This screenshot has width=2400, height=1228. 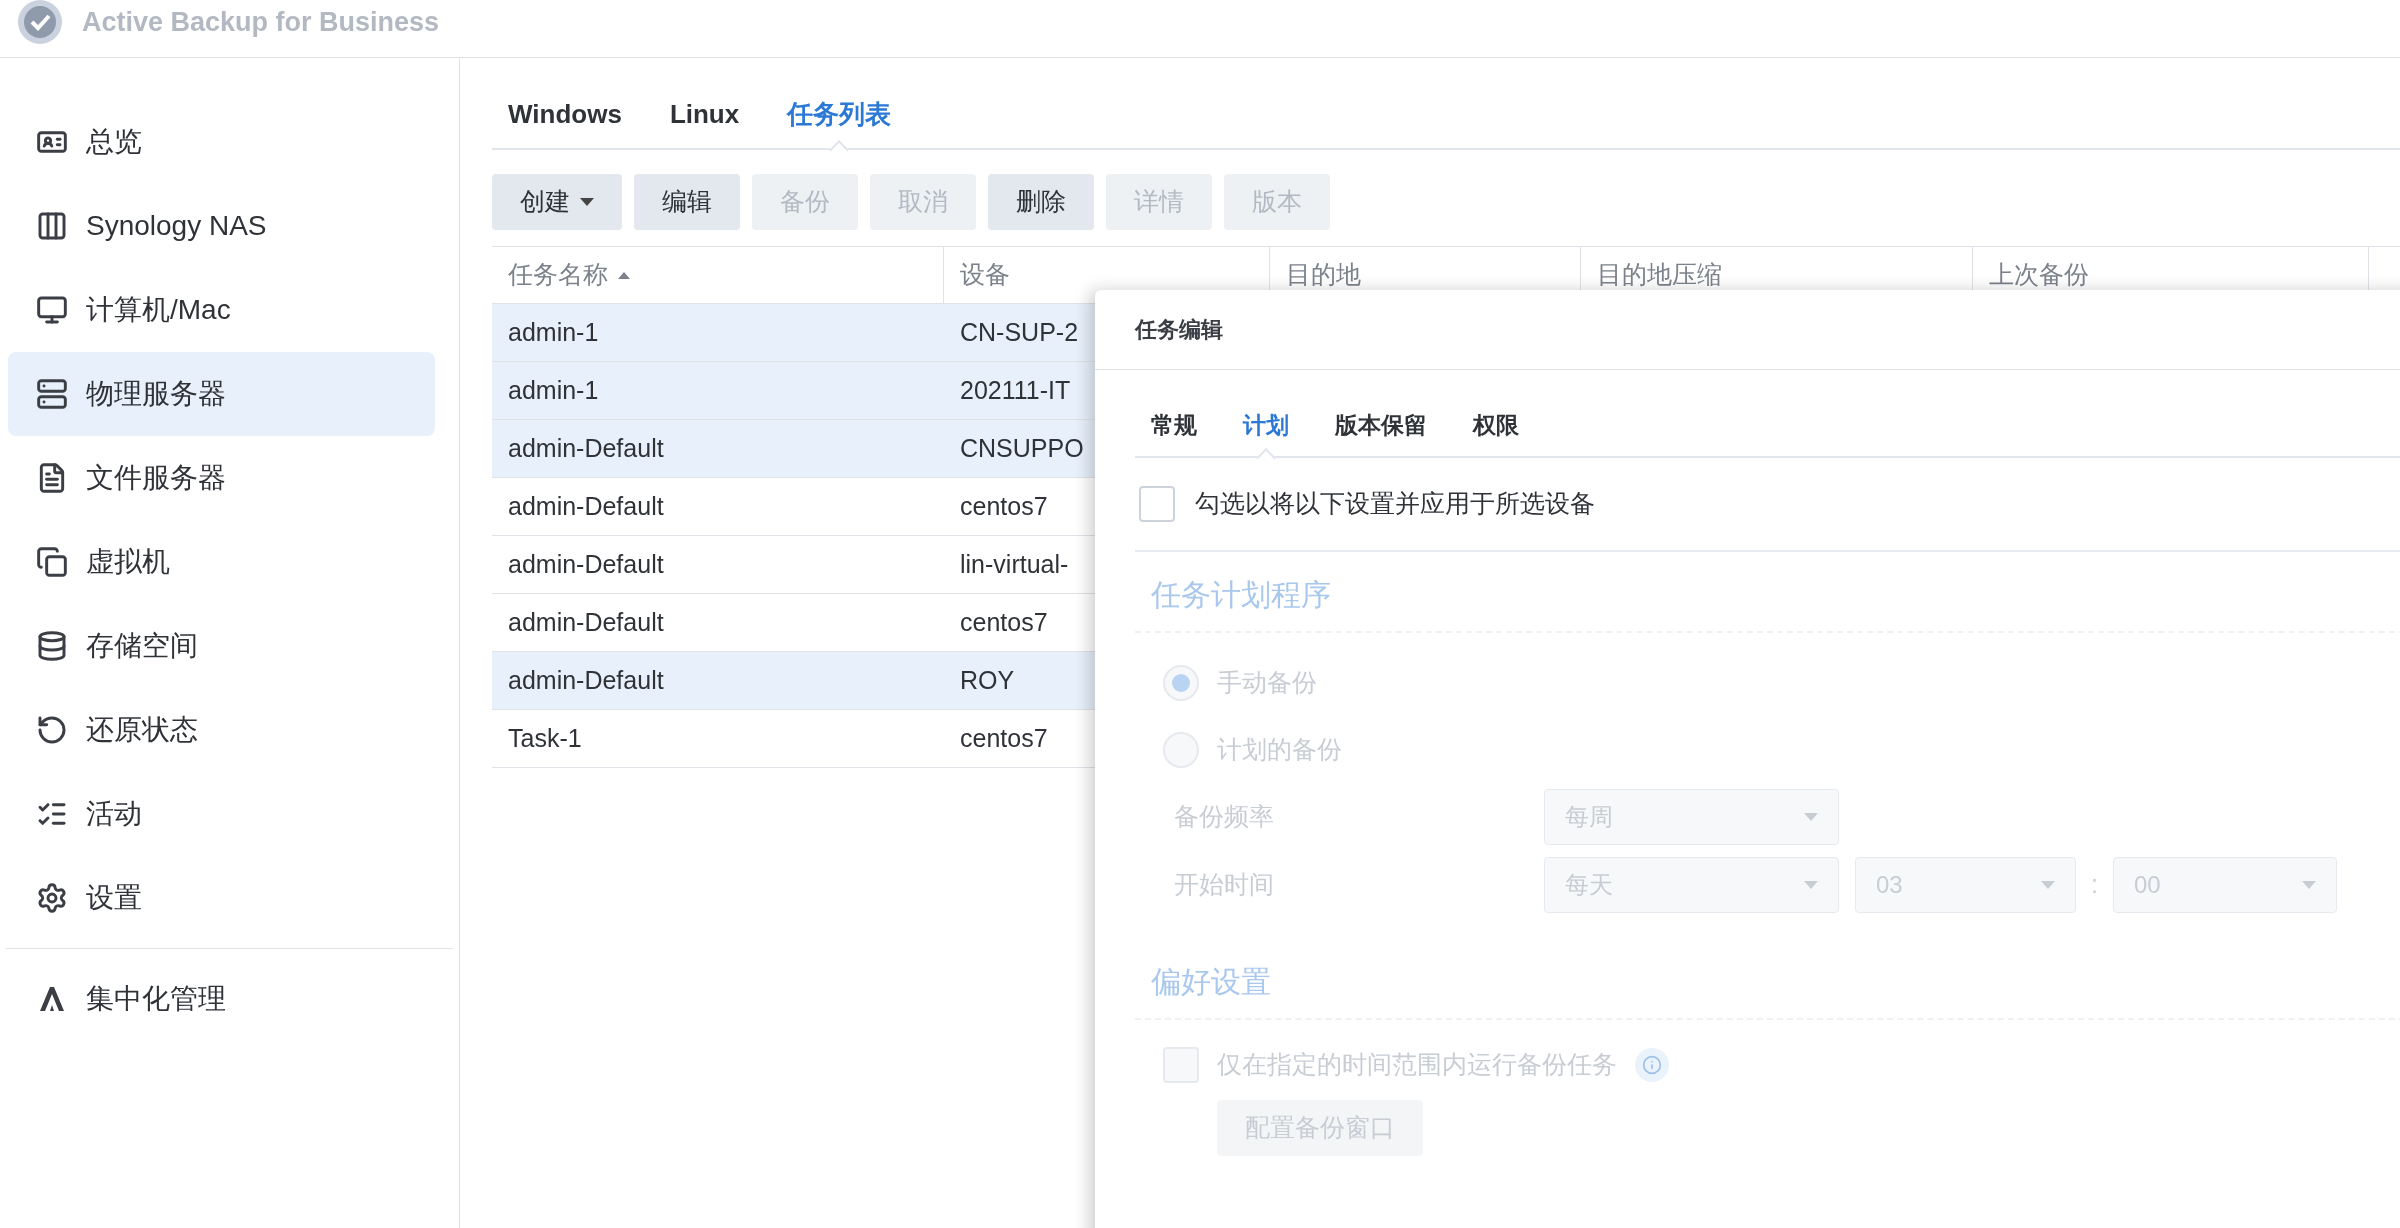 What do you see at coordinates (1395, 504) in the screenshot?
I see `checkbox-label: 勾选以将以下设置并应用于所选设备` at bounding box center [1395, 504].